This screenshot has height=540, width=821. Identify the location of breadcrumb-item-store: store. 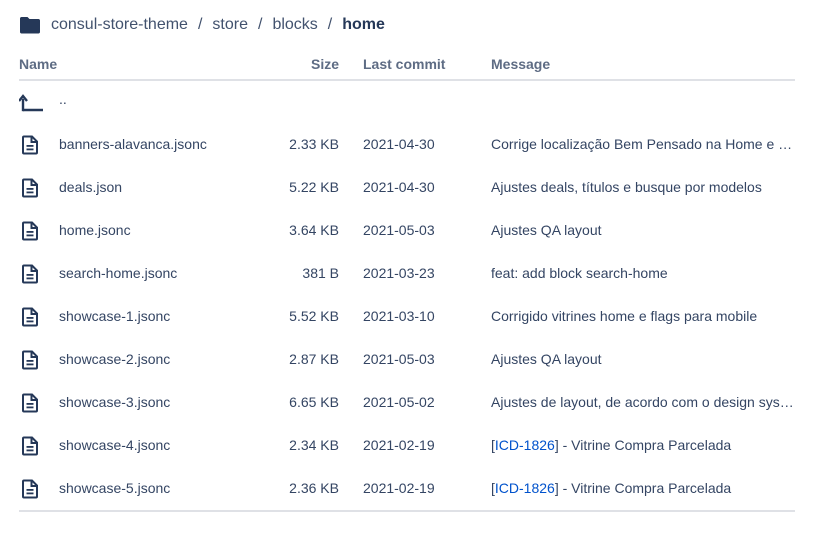
(230, 25).